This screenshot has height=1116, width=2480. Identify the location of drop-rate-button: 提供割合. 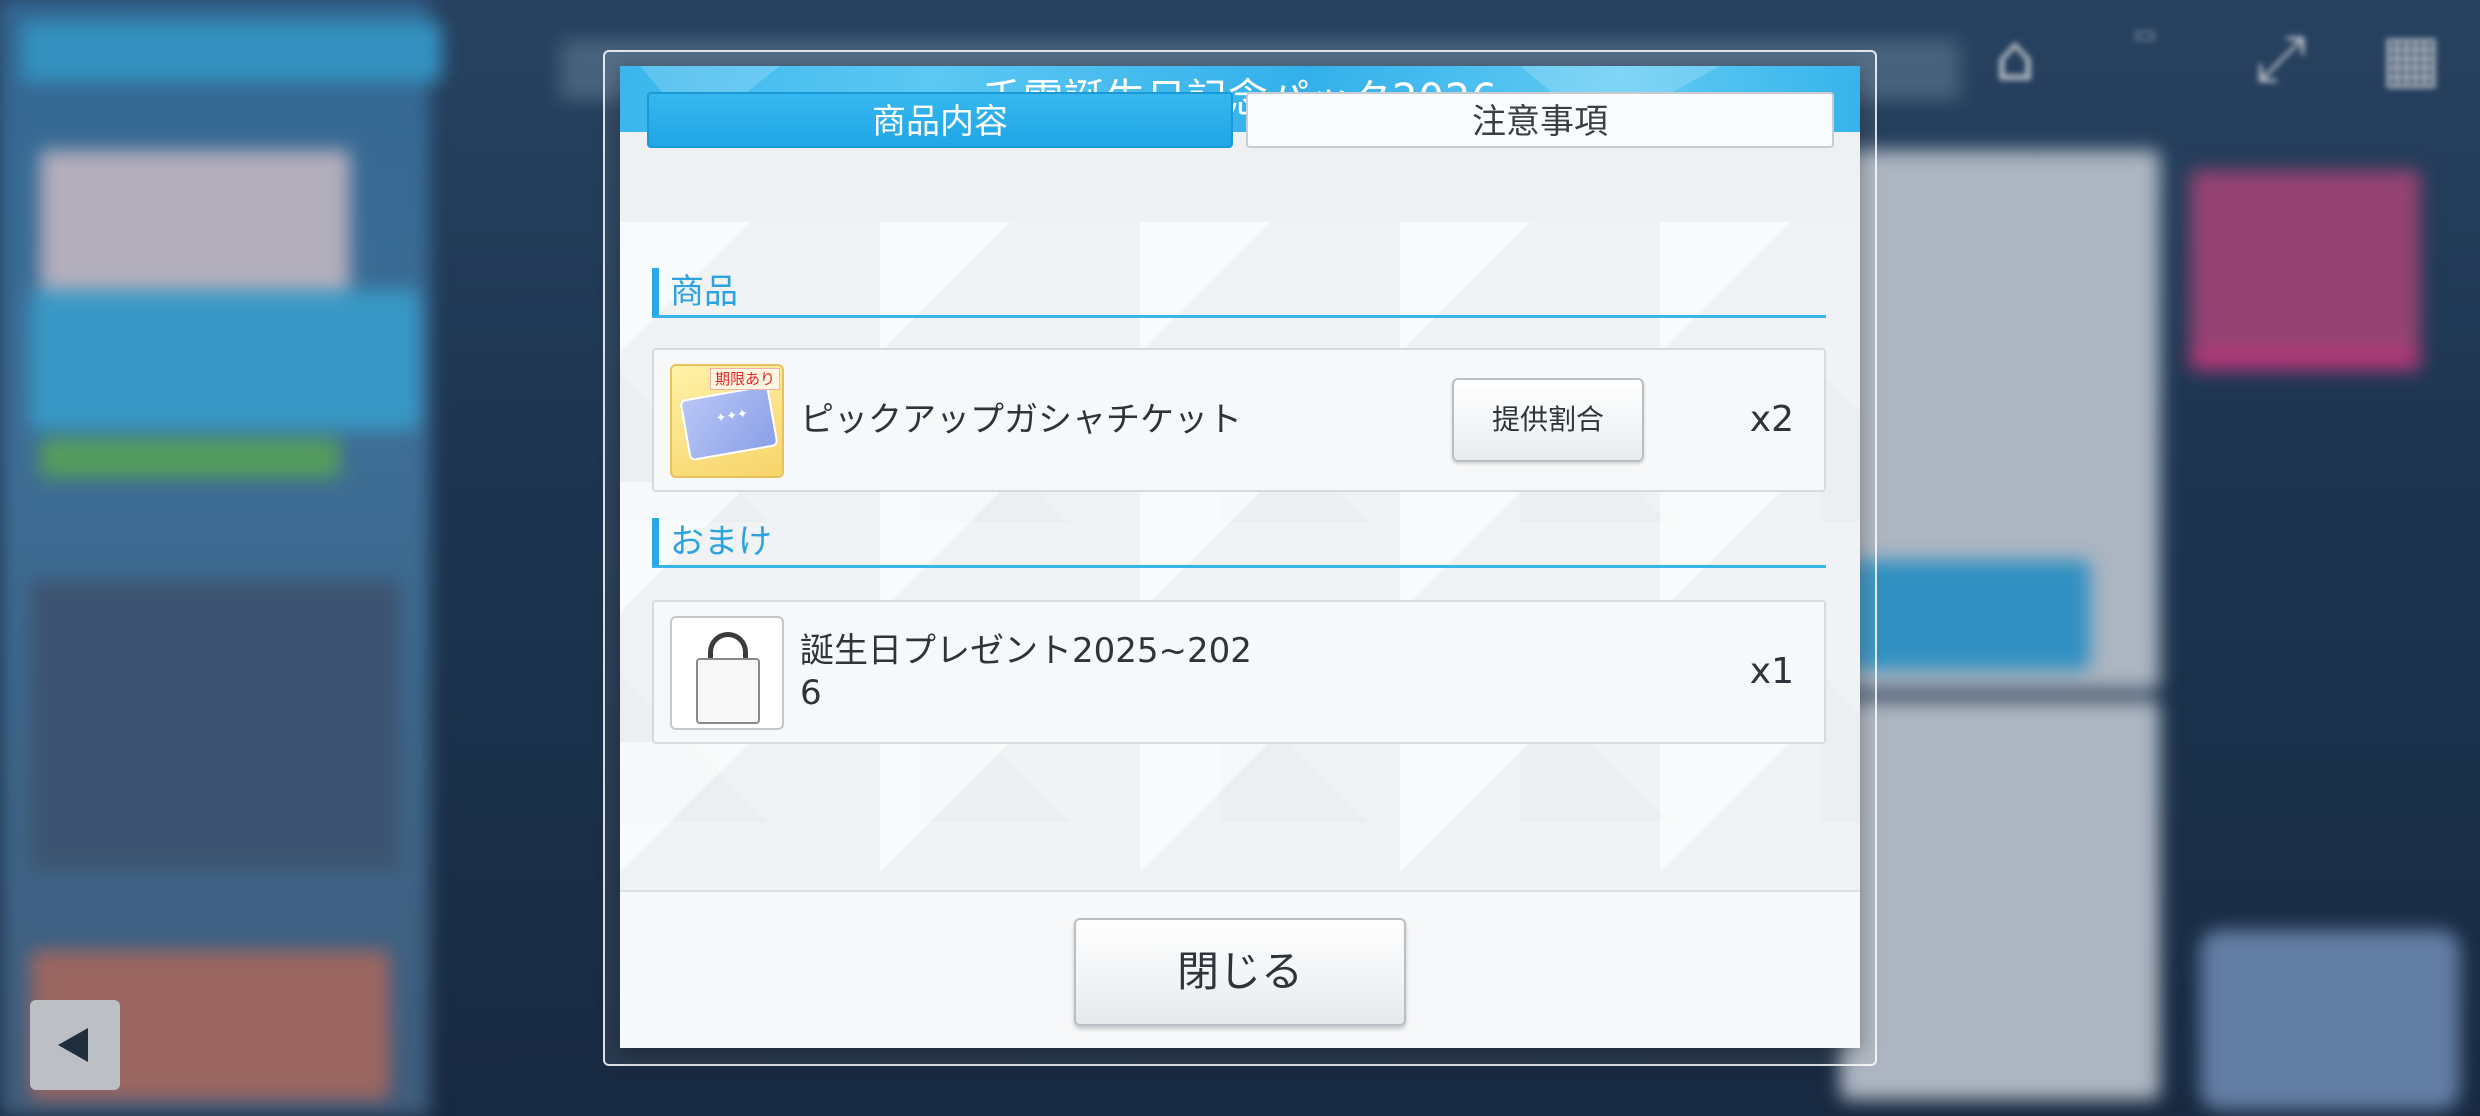
(1548, 420).